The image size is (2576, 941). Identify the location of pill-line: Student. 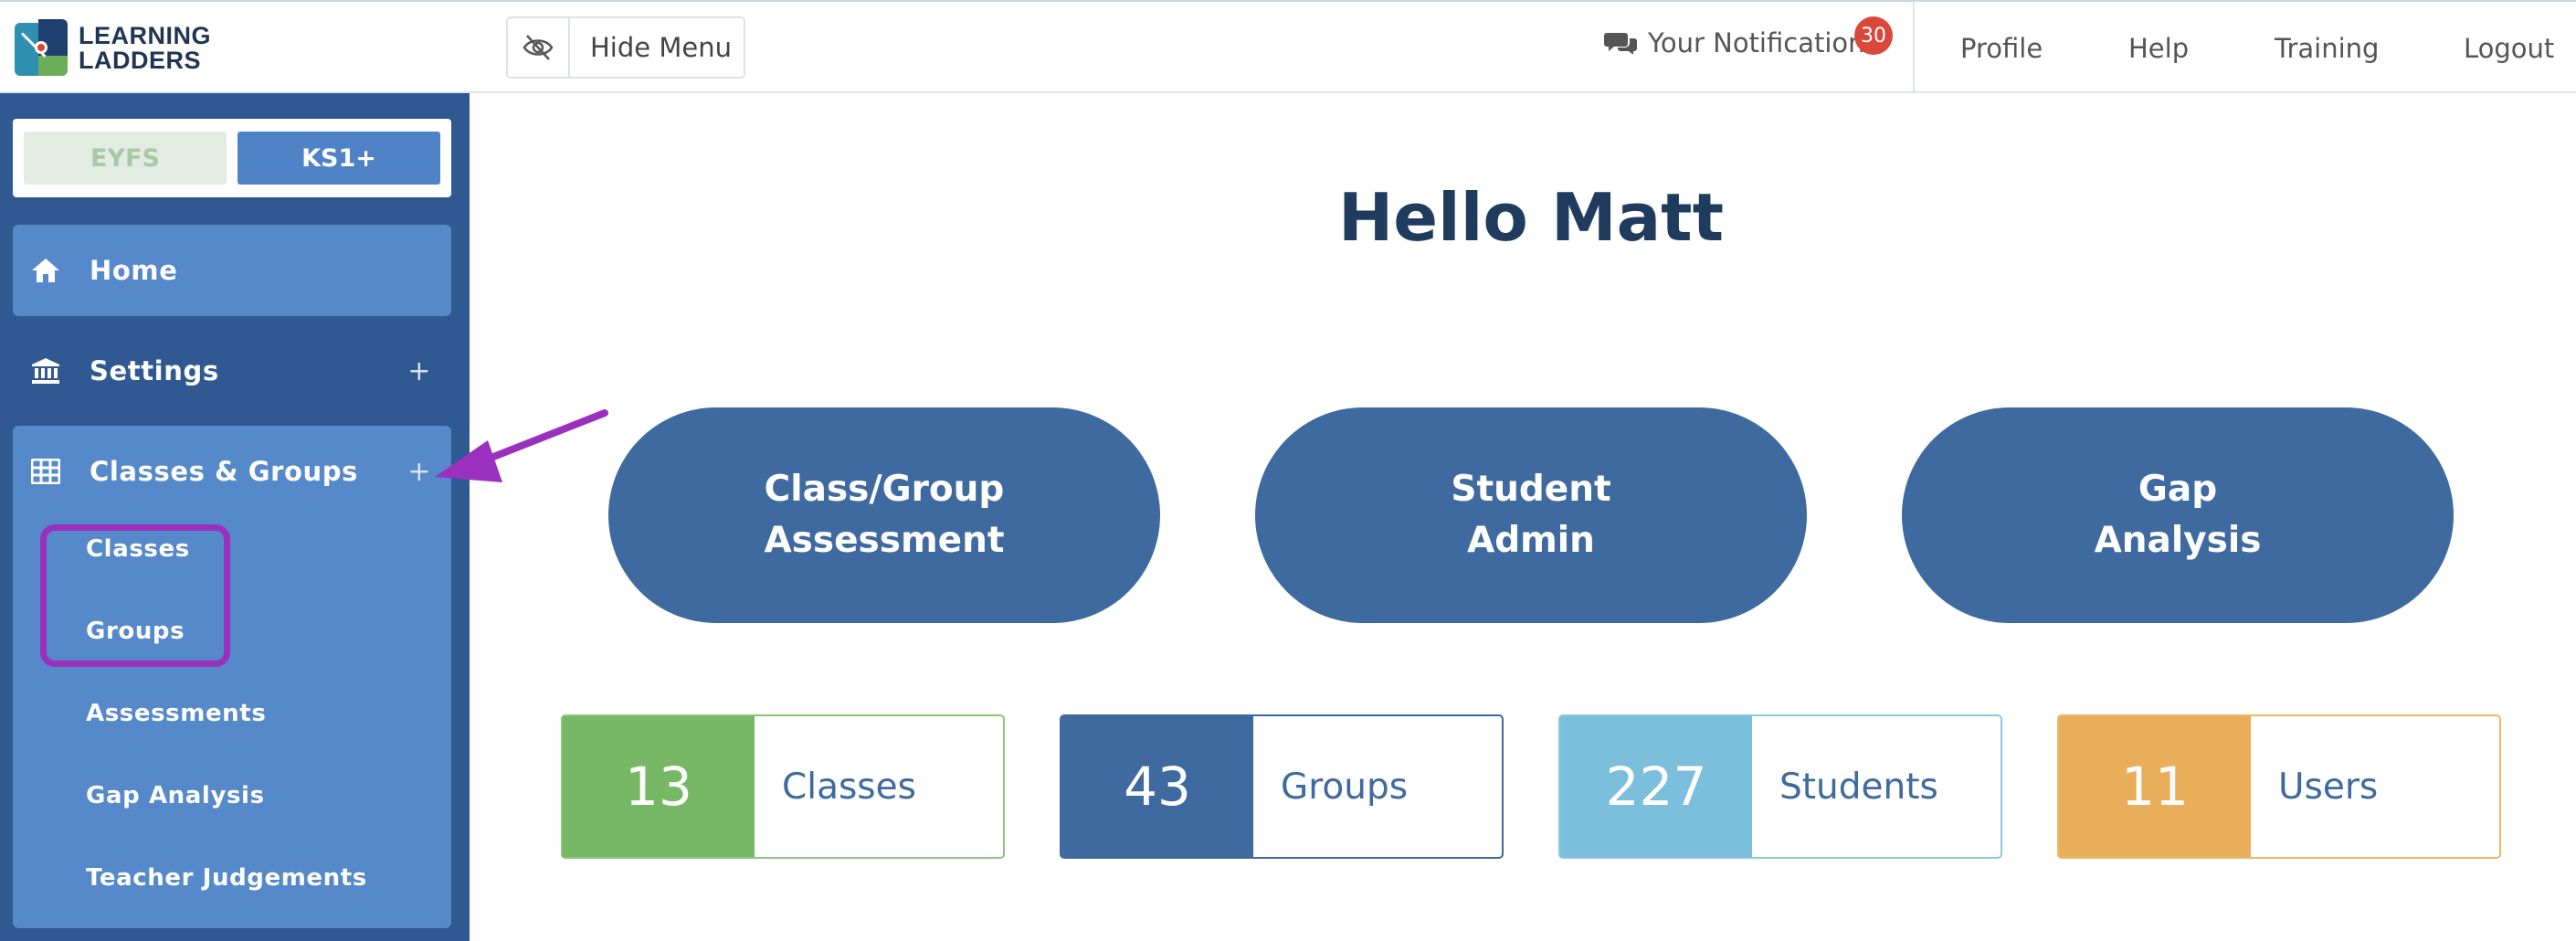
(1531, 490).